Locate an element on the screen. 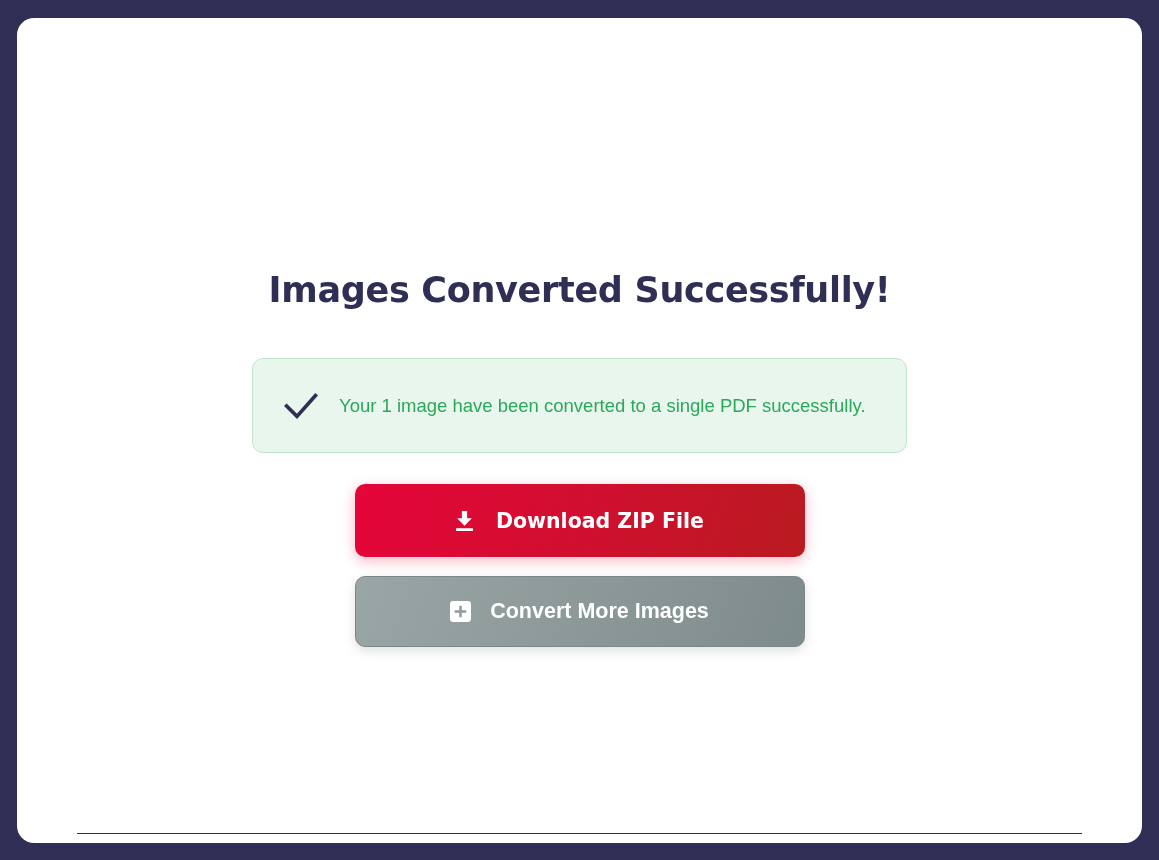  success-message: Your 1 image have been converted to a single PDF successfully. is located at coordinates (602, 405).